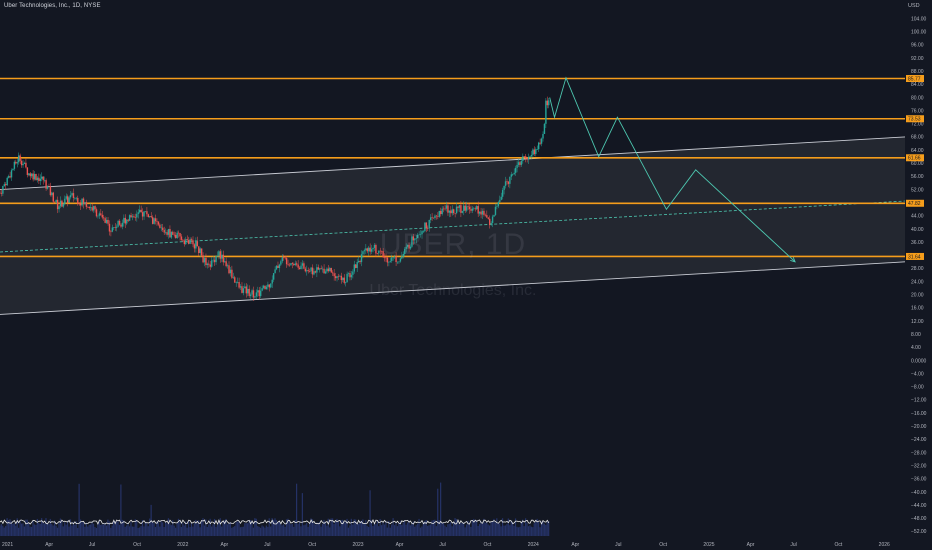 The height and width of the screenshot is (550, 932). I want to click on y-tick-label: −36.00, so click(919, 480).